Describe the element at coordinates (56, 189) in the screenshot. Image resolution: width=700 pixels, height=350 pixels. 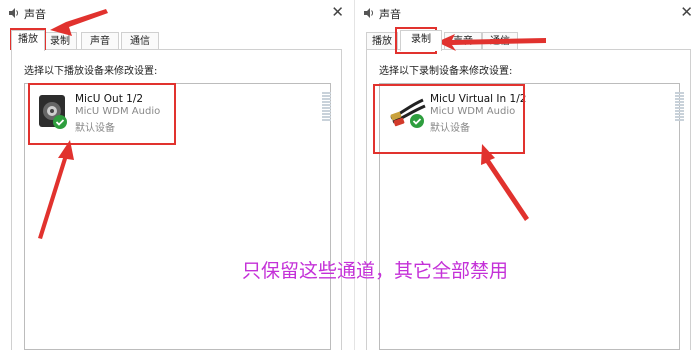
I see `arrow-to-left-device` at that location.